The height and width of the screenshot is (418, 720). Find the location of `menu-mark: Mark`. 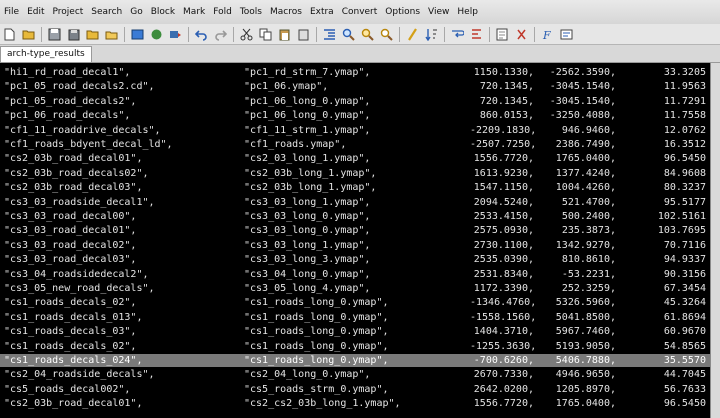

menu-mark: Mark is located at coordinates (194, 12).